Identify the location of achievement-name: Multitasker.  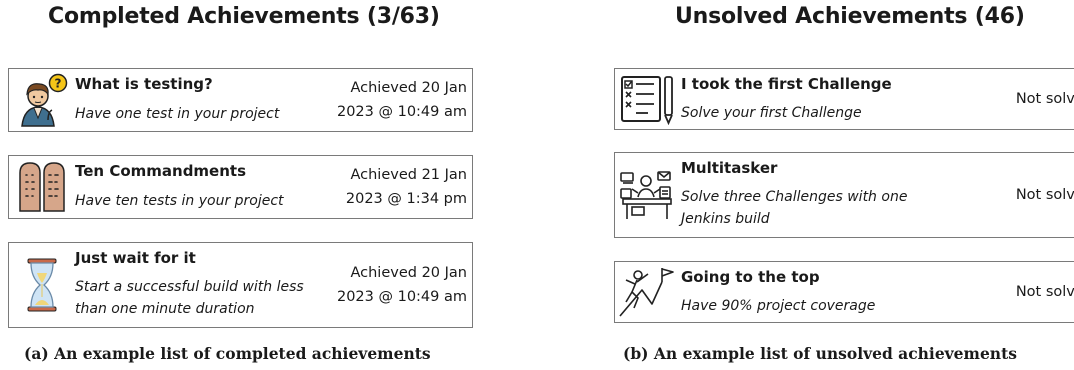
(729, 168).